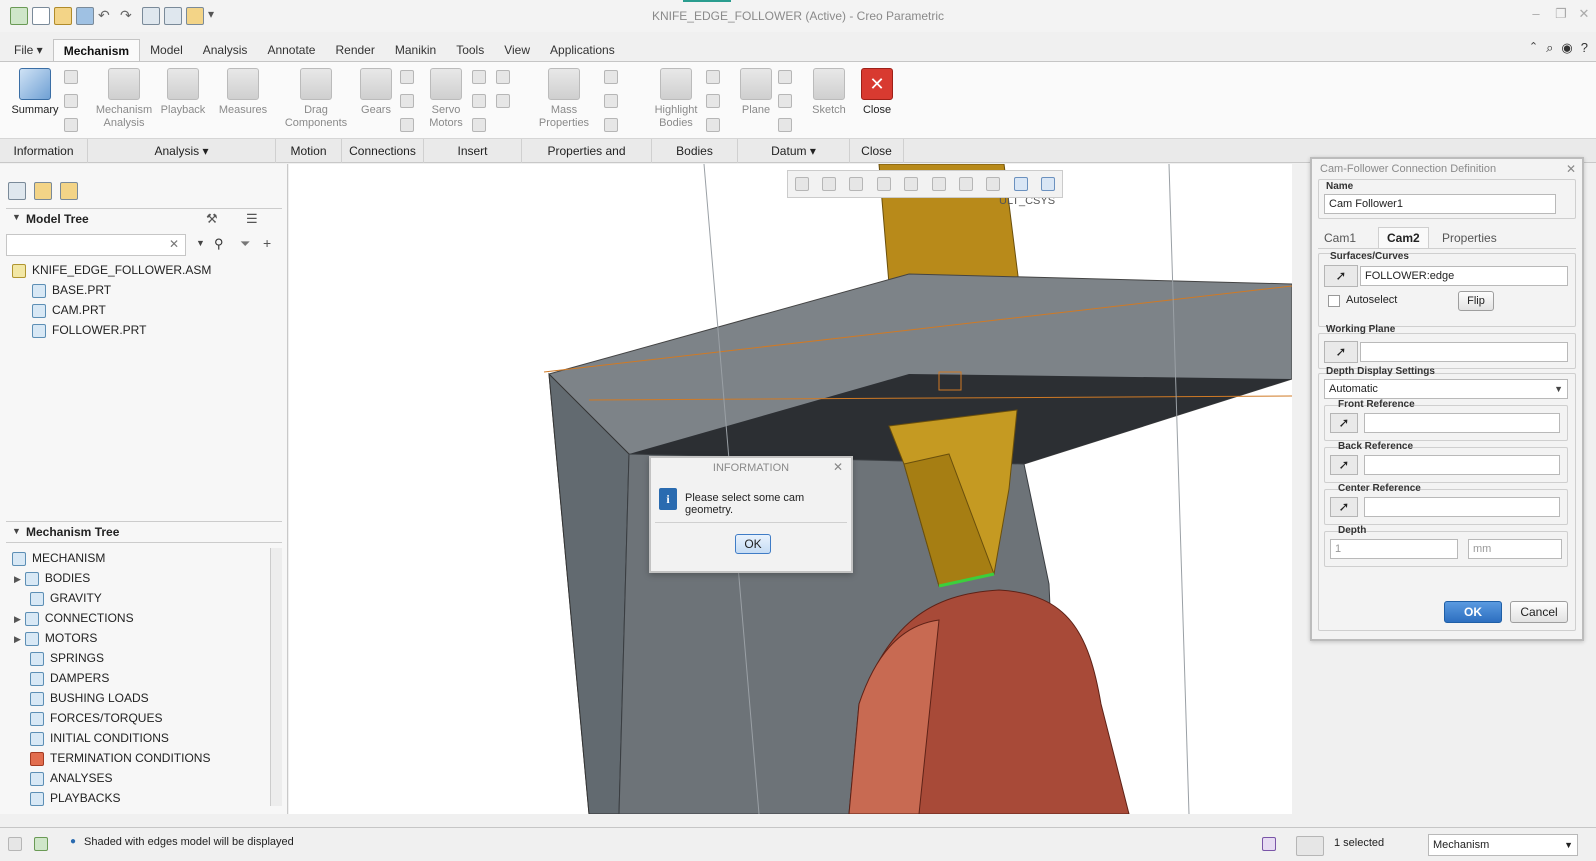 This screenshot has height=861, width=1596. I want to click on initial-condition-icon, so click(611, 101).